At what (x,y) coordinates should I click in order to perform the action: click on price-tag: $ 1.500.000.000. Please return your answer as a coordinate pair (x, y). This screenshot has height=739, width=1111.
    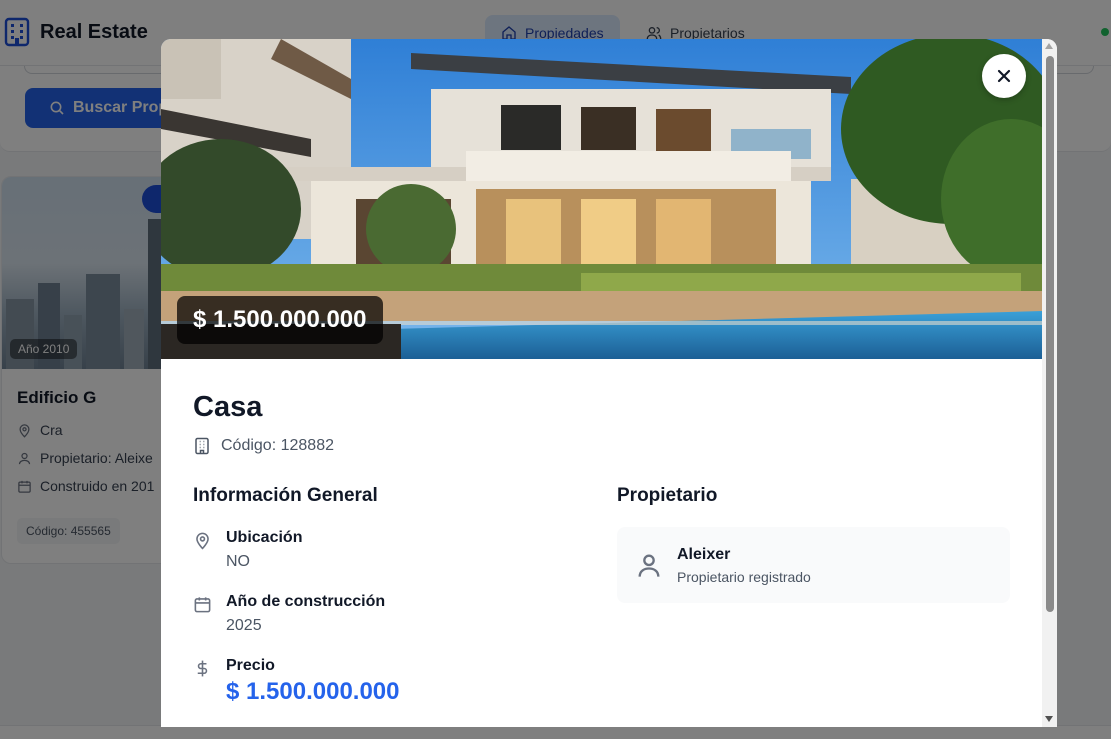
    Looking at the image, I should click on (280, 320).